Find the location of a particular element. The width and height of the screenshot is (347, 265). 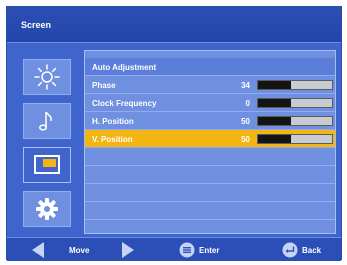

move-left-button is located at coordinates (38, 250).